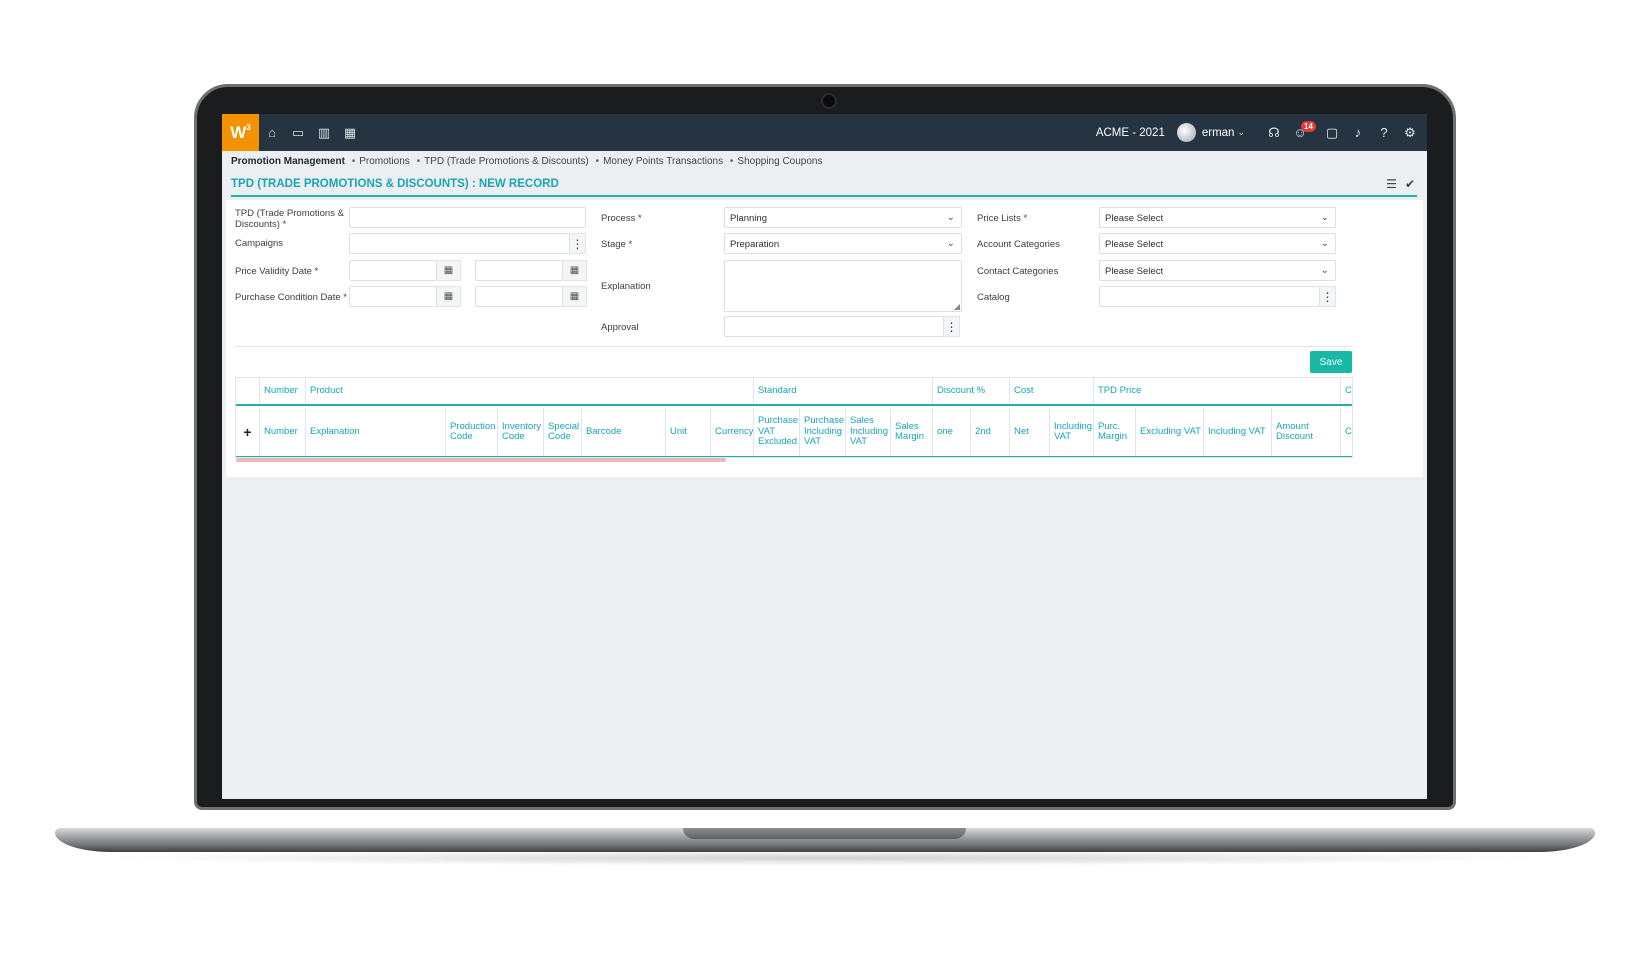  What do you see at coordinates (1410, 132) in the screenshot?
I see `gear-icon: ⚙` at bounding box center [1410, 132].